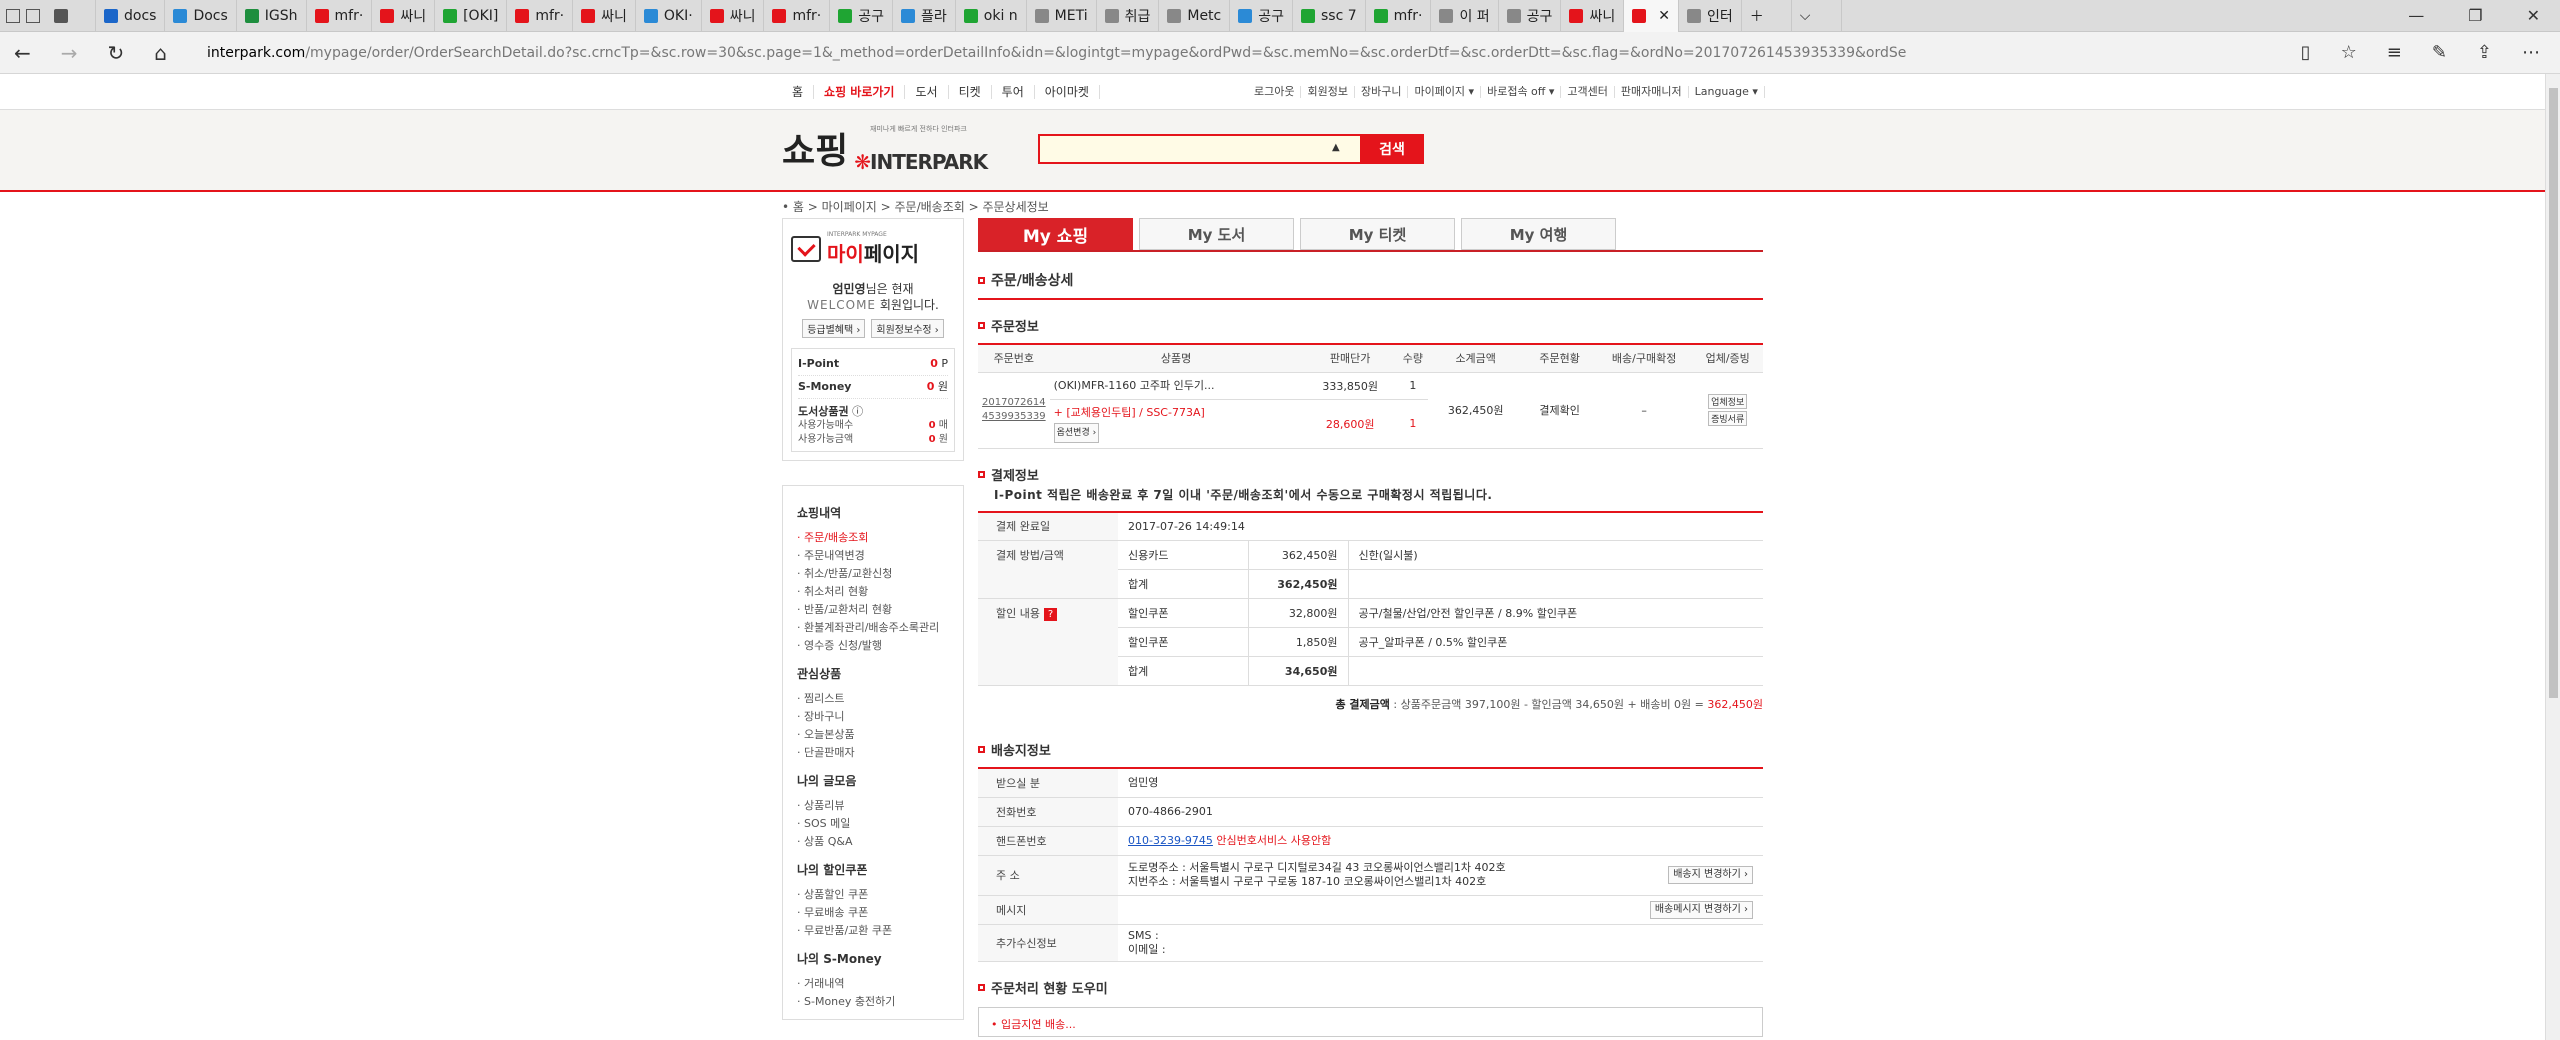 This screenshot has height=1040, width=2560. I want to click on tab-list-chevron-icon: ⌵, so click(1817, 16).